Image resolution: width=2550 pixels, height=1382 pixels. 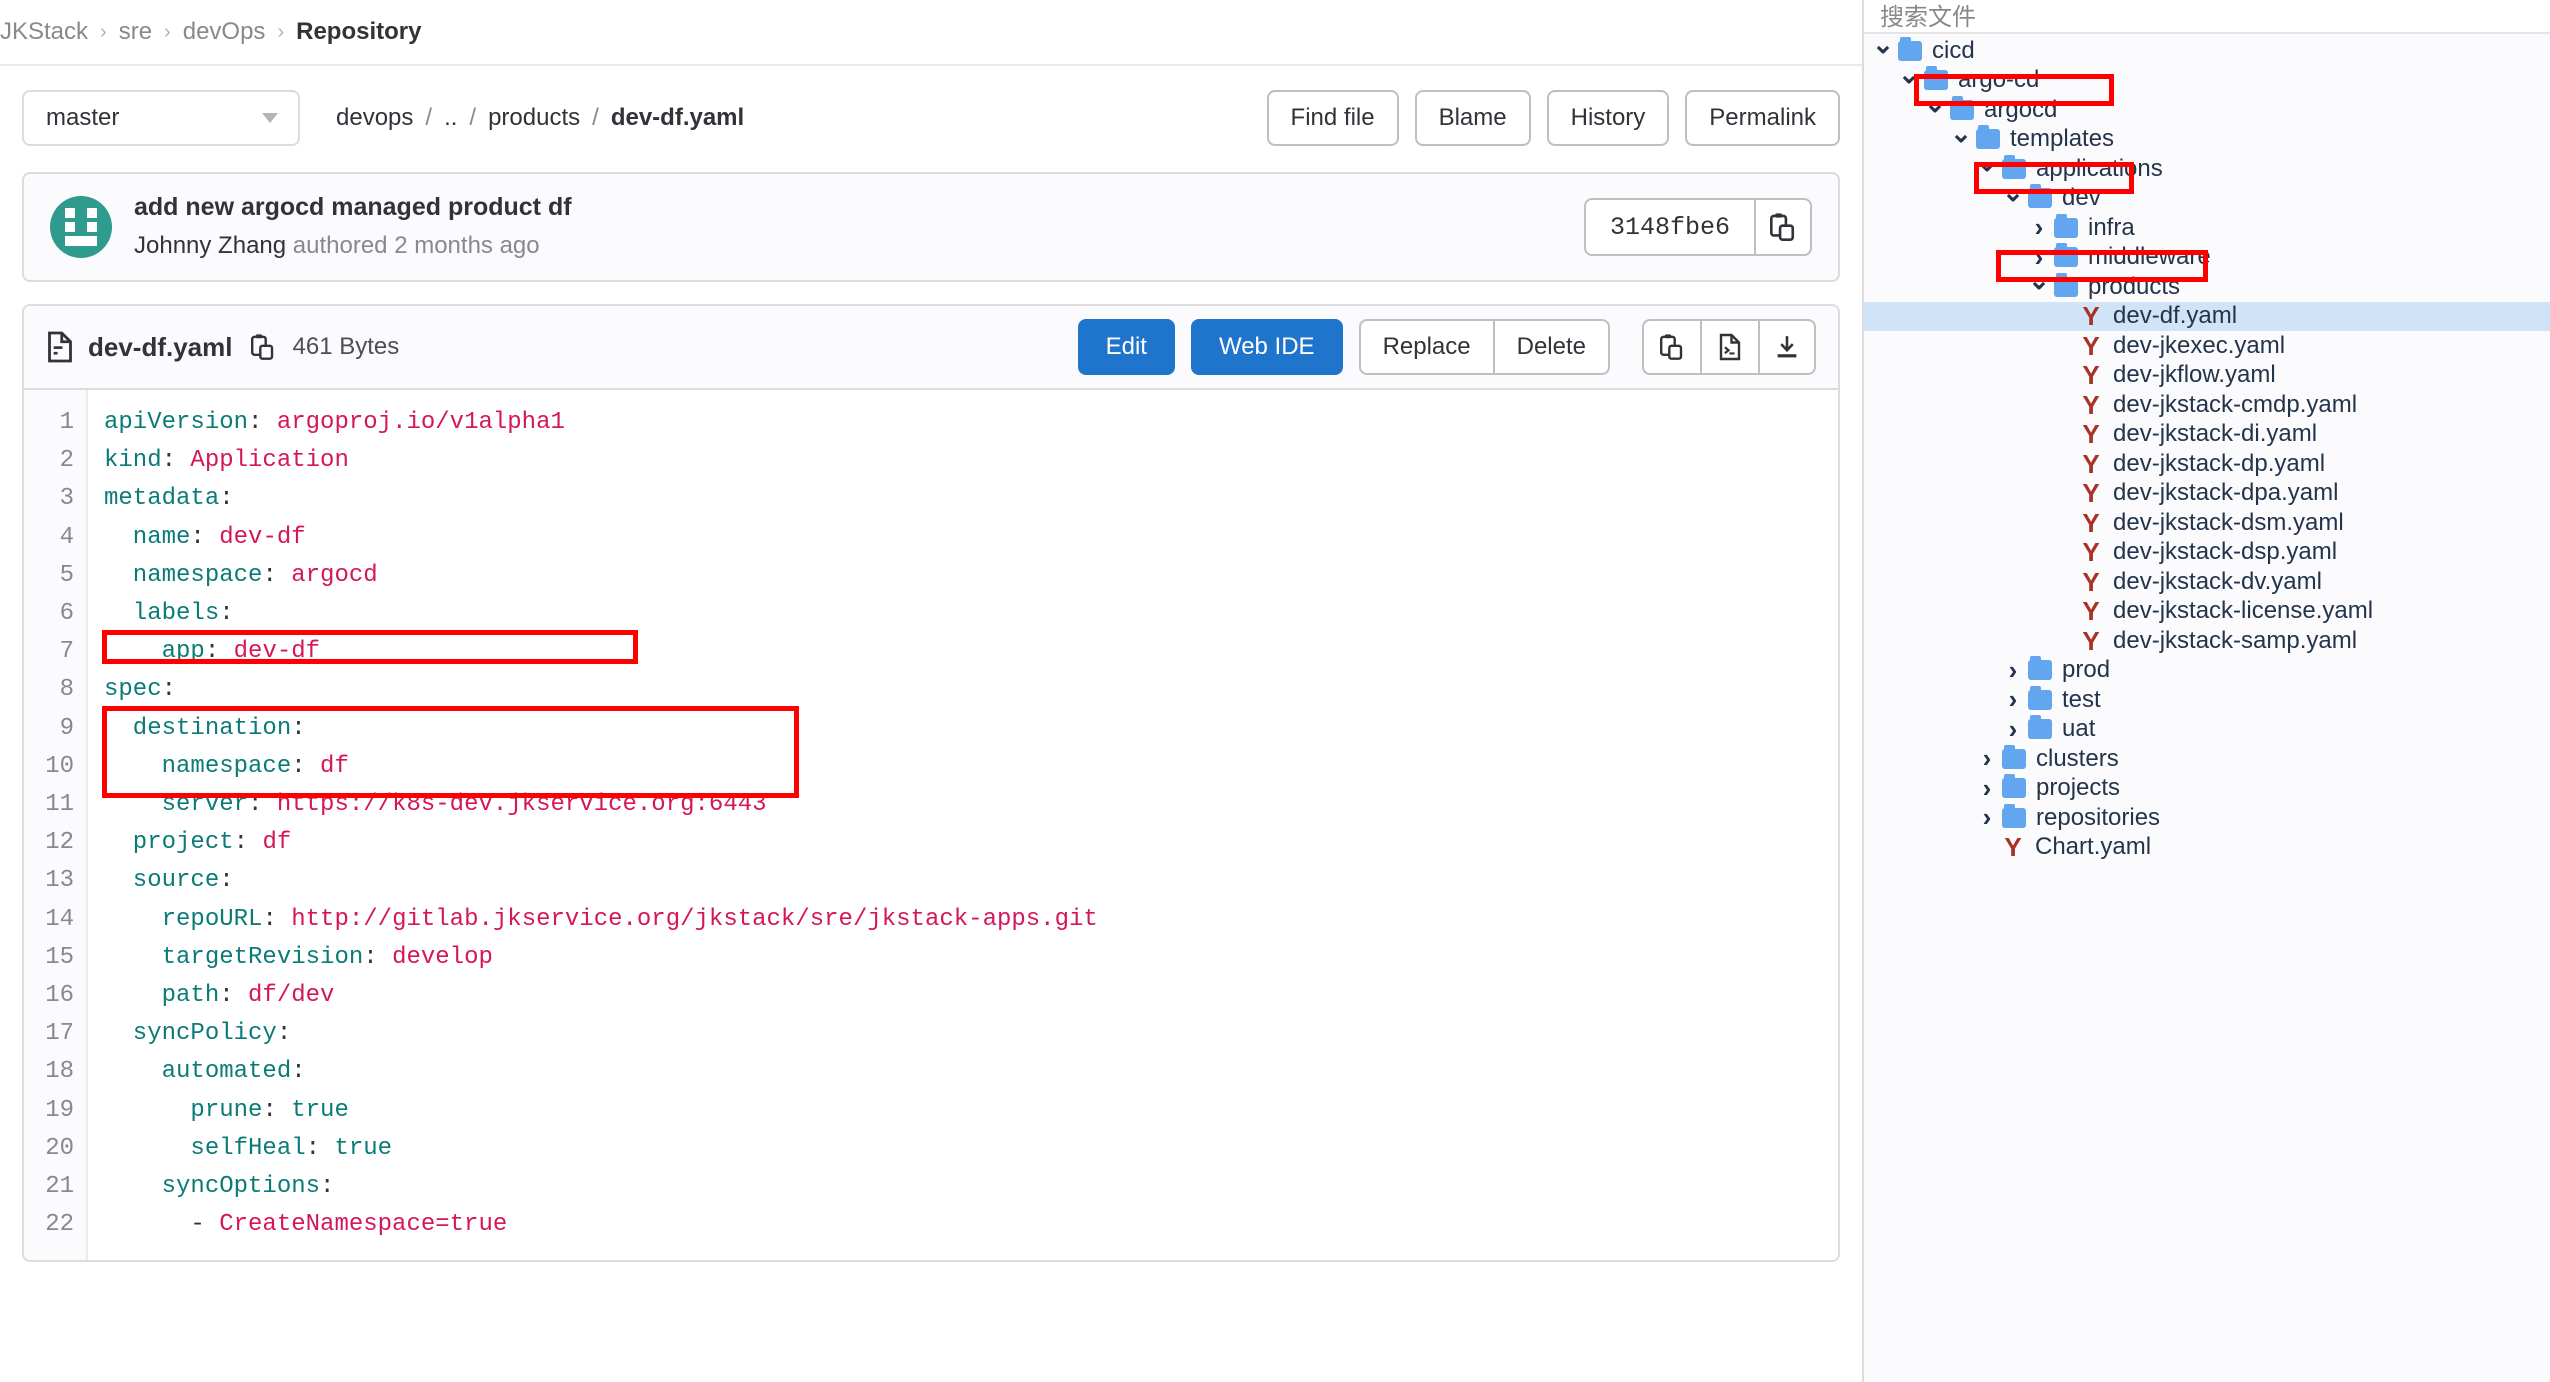 I want to click on tree-file-dev-jkstack-dp.yaml: Ydev-jkstack-dp.yaml, so click(x=2207, y=464).